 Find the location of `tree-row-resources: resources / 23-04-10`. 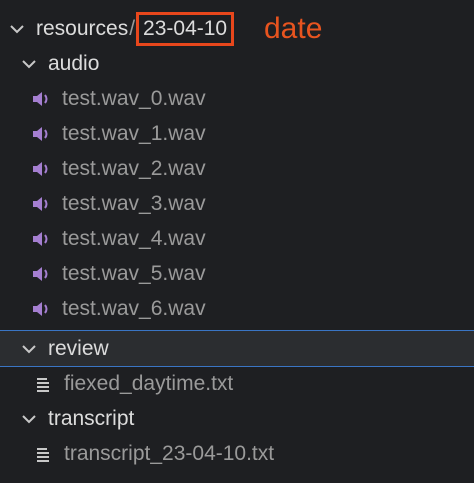

tree-row-resources: resources / 23-04-10 is located at coordinates (237, 28).